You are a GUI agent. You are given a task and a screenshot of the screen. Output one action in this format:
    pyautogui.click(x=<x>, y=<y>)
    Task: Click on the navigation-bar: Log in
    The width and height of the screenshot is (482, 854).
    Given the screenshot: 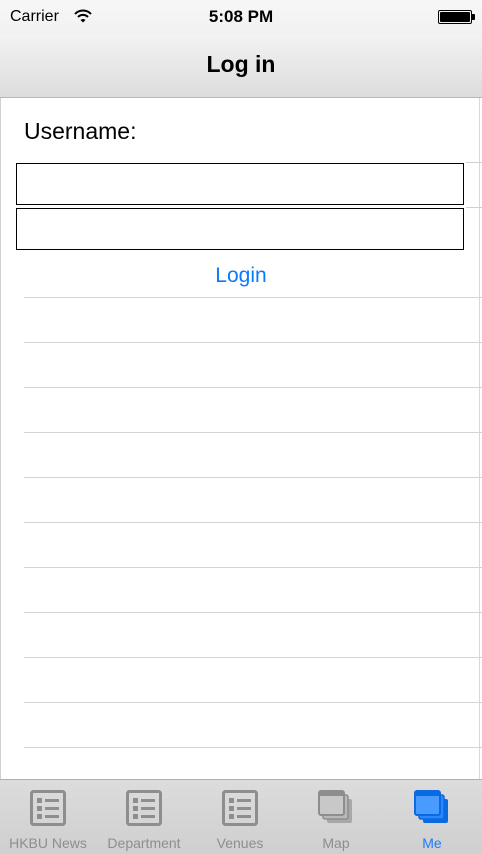 What is the action you would take?
    pyautogui.click(x=241, y=66)
    